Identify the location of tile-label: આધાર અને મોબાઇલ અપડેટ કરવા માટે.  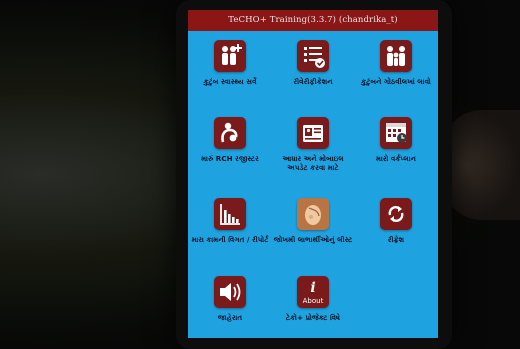
(313, 163).